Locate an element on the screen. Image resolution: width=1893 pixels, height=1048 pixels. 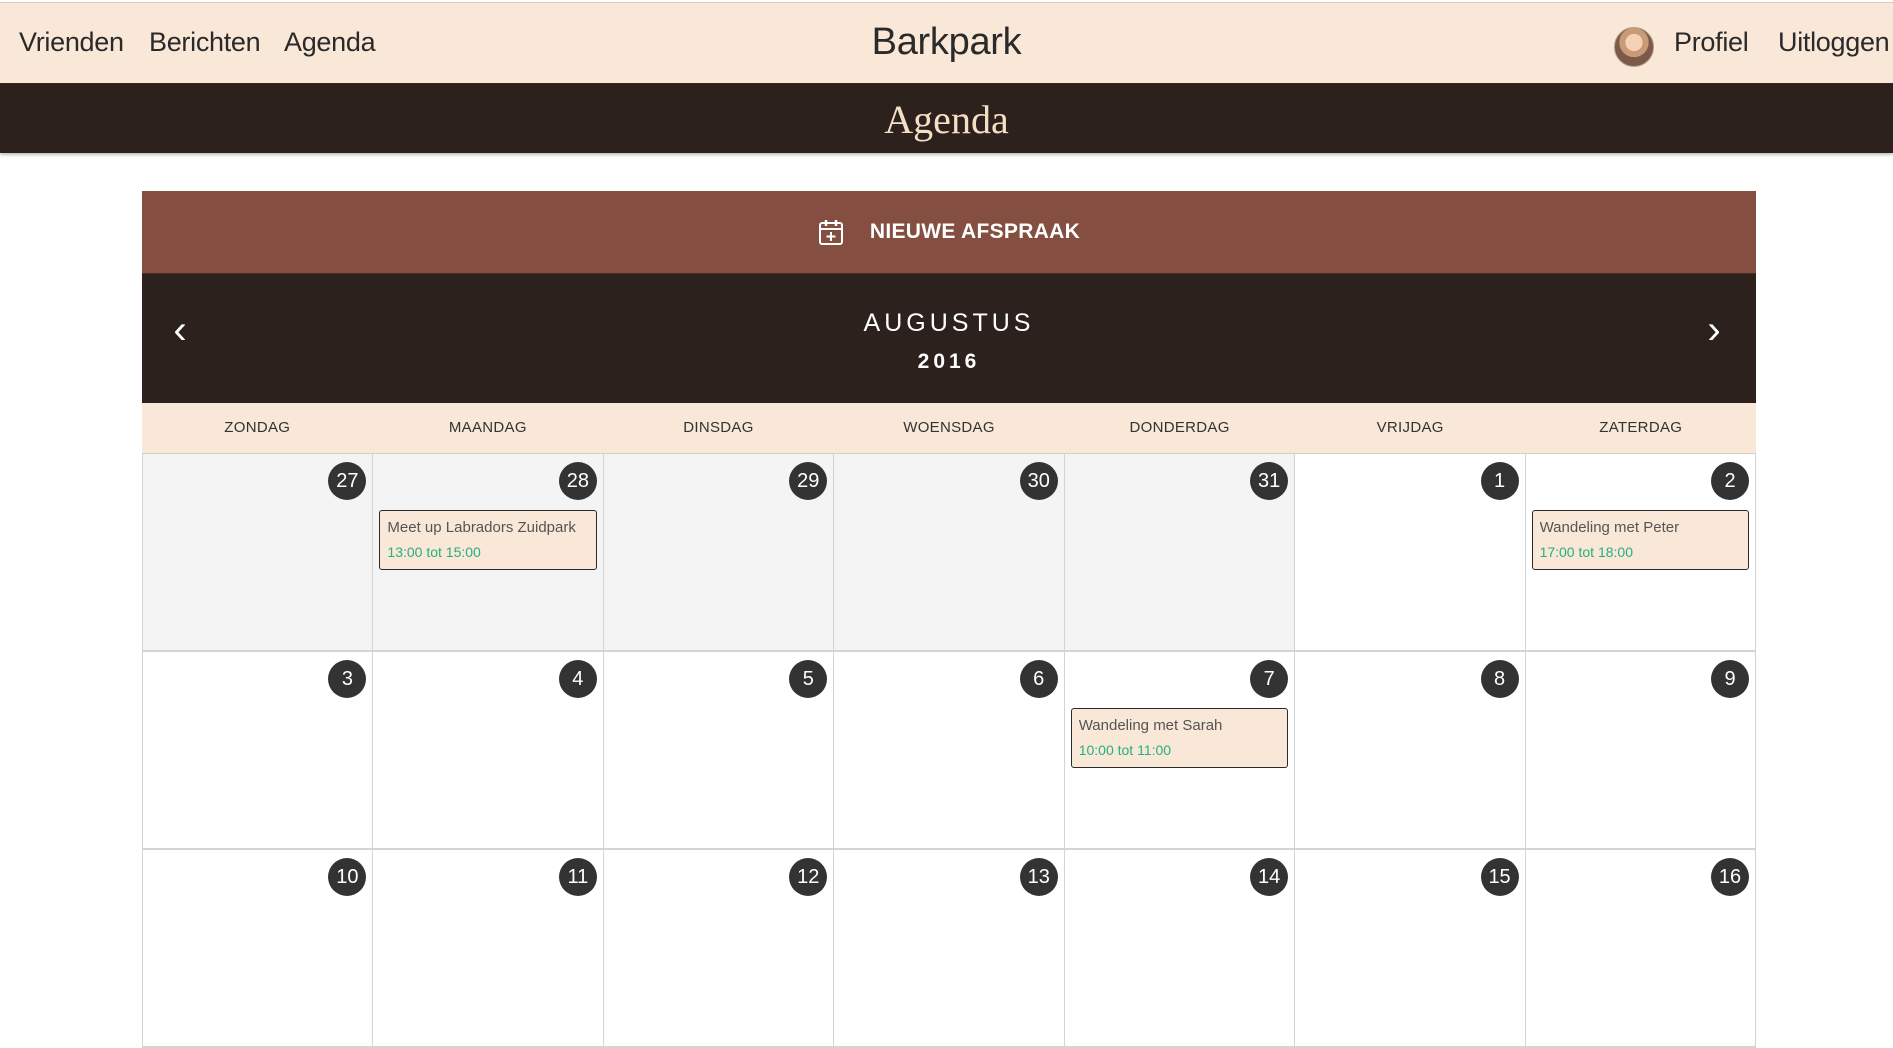
day-number-badge: 6 is located at coordinates (1038, 679).